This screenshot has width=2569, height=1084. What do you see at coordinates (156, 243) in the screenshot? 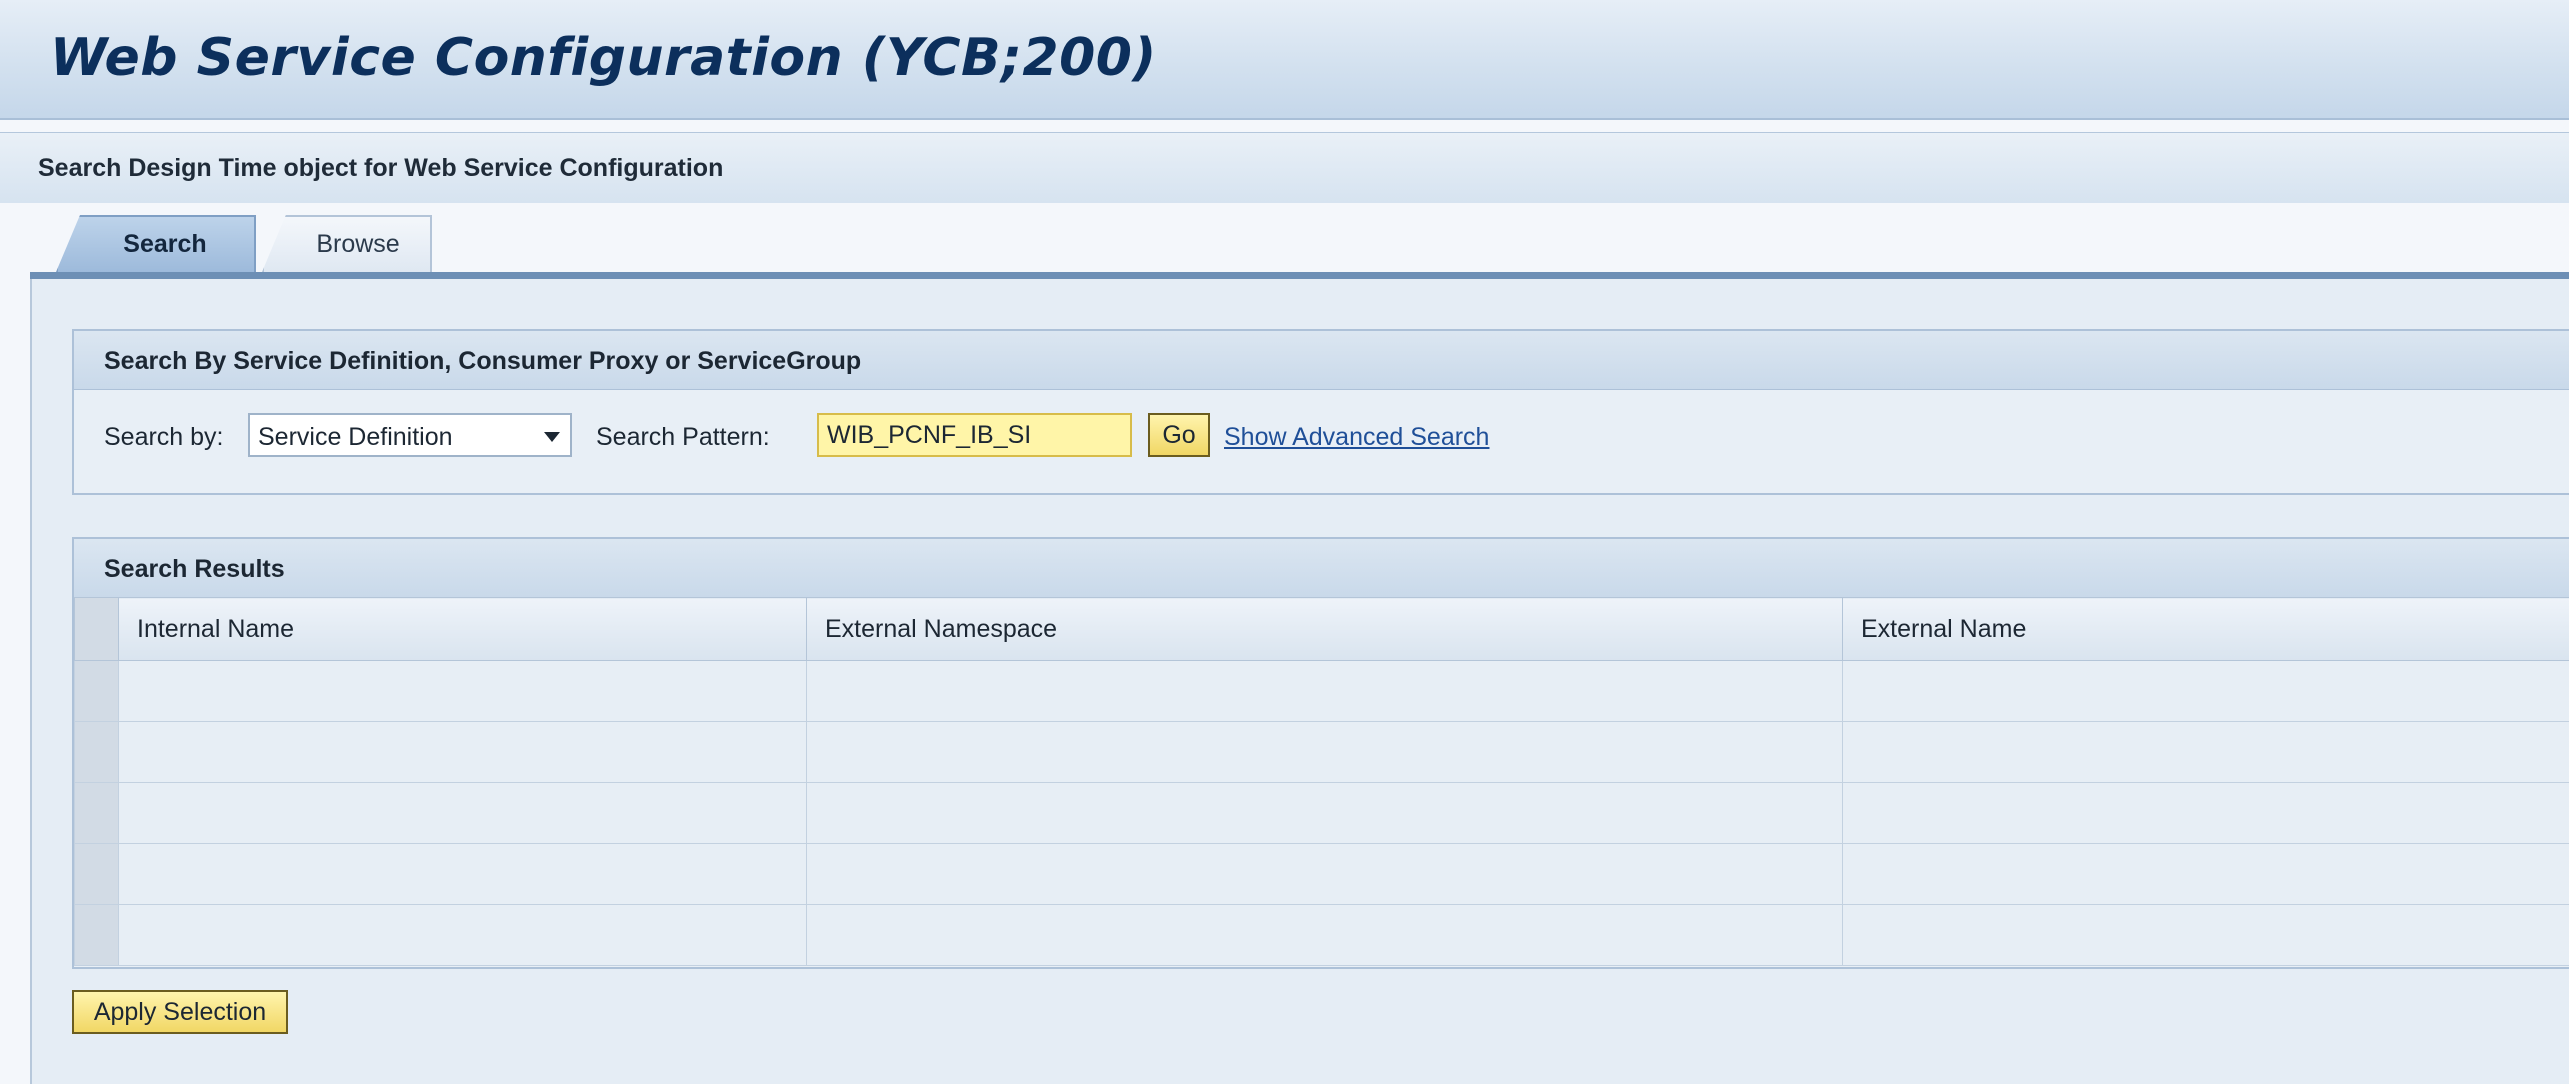
I see `tab-search: Search` at bounding box center [156, 243].